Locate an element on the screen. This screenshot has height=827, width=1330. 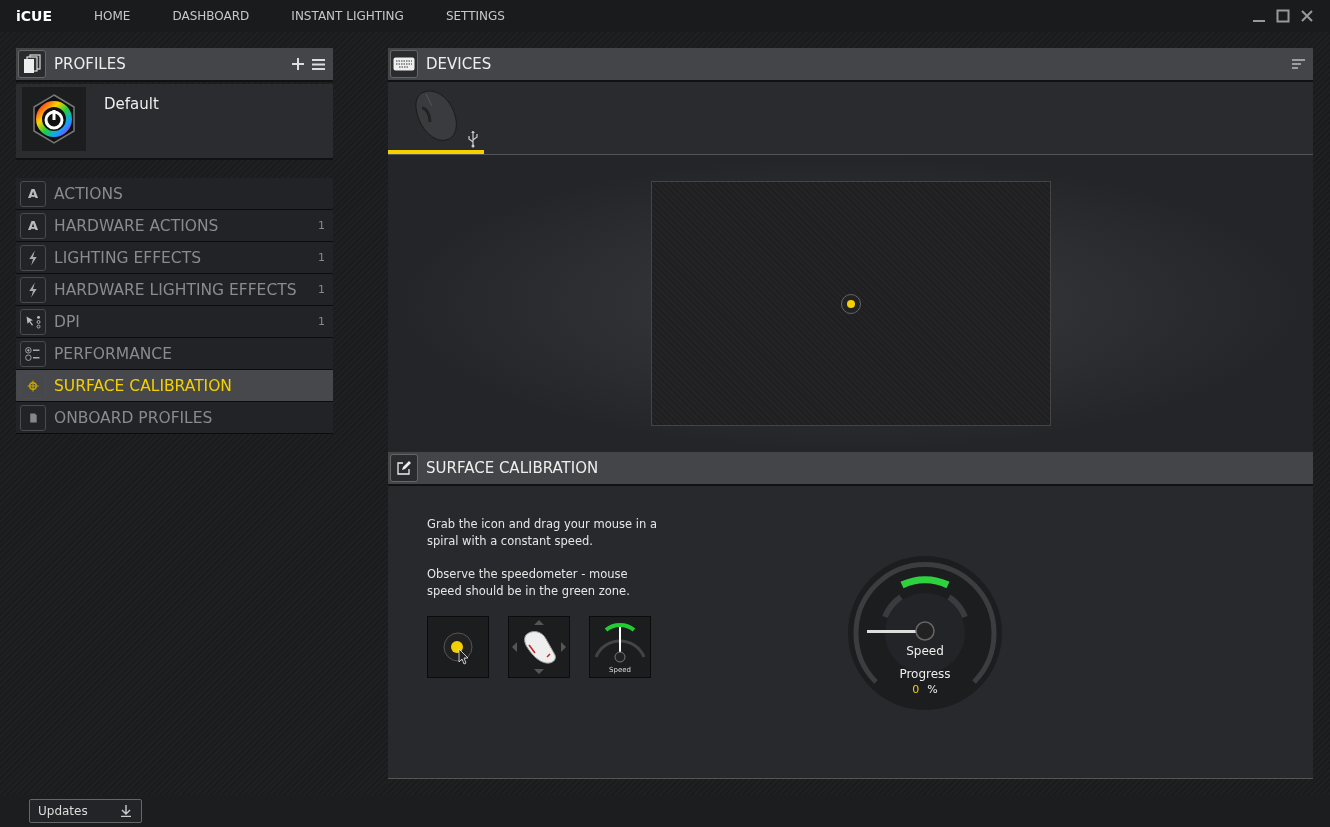
speed-label: Speed is located at coordinates (925, 651).